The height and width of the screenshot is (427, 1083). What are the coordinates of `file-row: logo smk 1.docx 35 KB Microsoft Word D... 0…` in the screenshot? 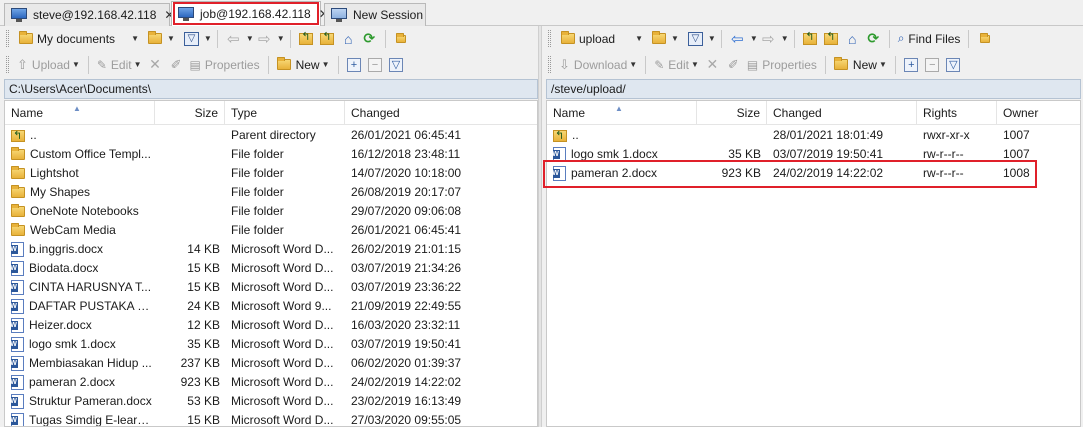 It's located at (271, 344).